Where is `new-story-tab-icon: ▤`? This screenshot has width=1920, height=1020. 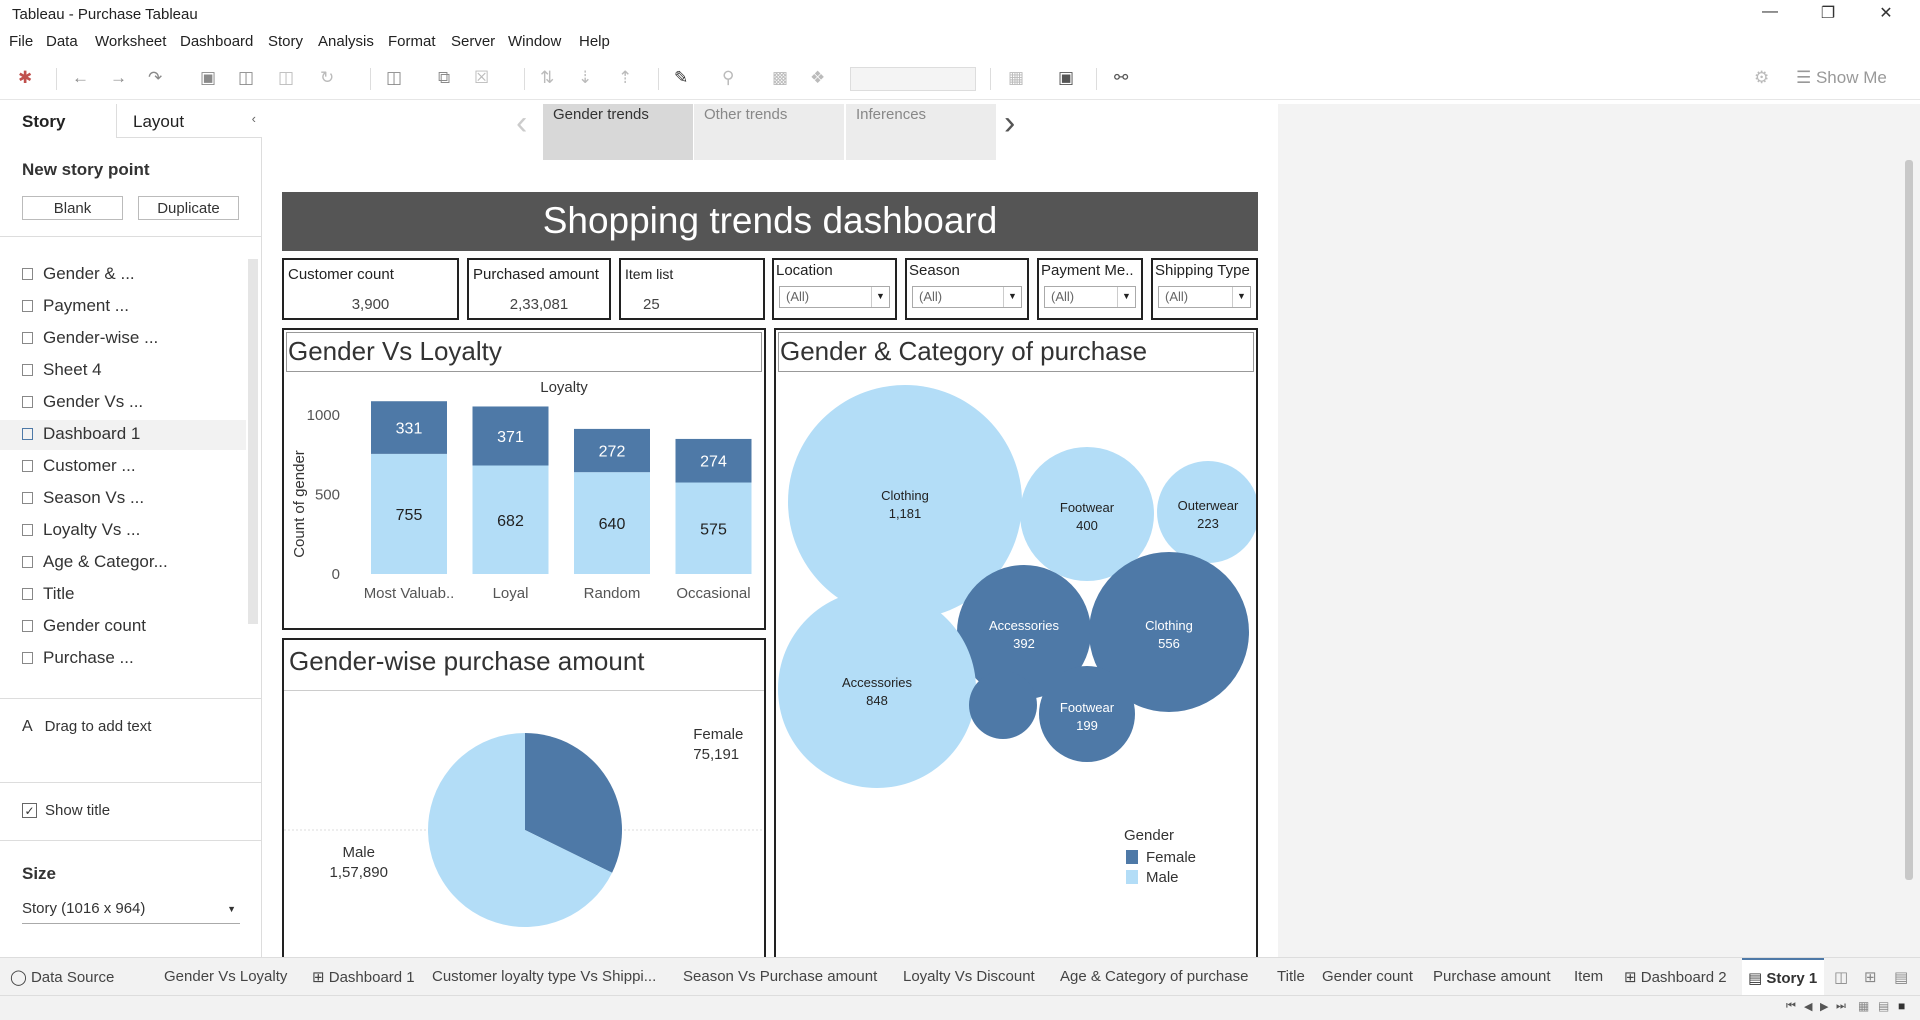
new-story-tab-icon: ▤ is located at coordinates (1901, 977).